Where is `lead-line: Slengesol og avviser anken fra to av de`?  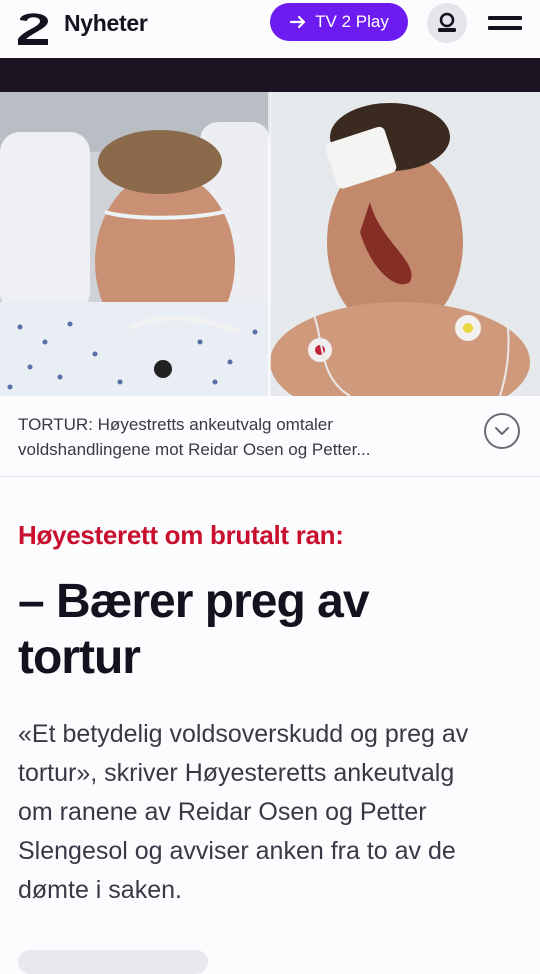 lead-line: Slengesol og avviser anken fra to av de is located at coordinates (237, 851).